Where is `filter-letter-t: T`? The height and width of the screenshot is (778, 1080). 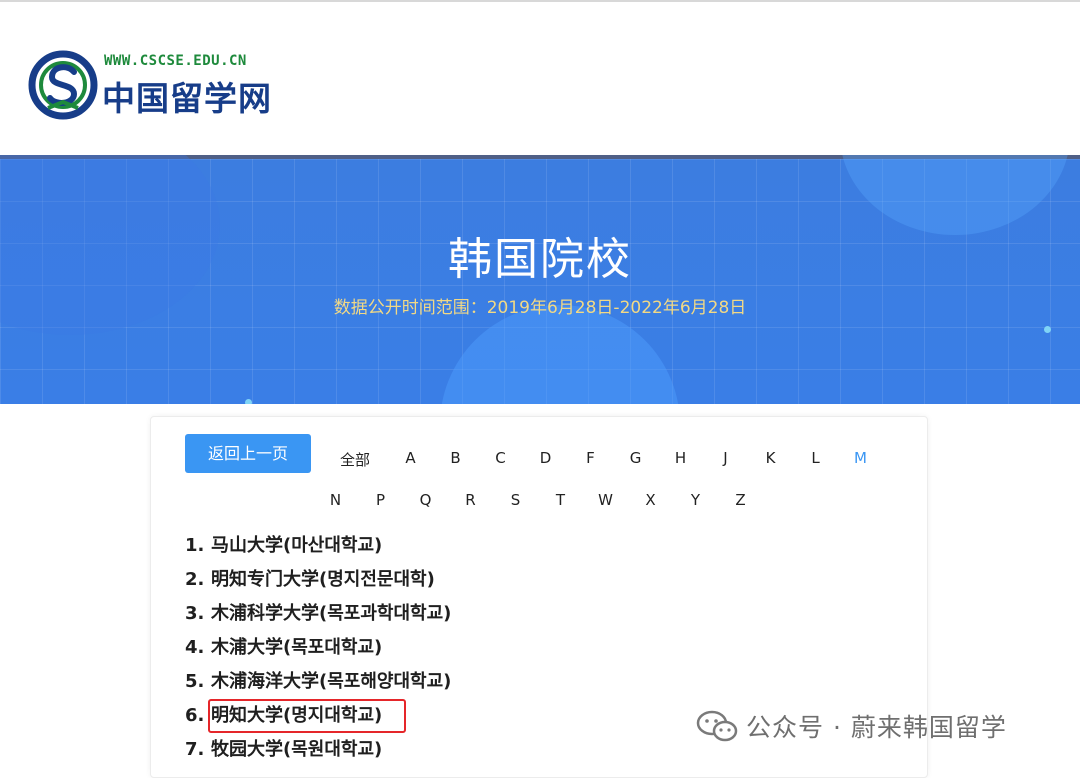 filter-letter-t: T is located at coordinates (560, 500).